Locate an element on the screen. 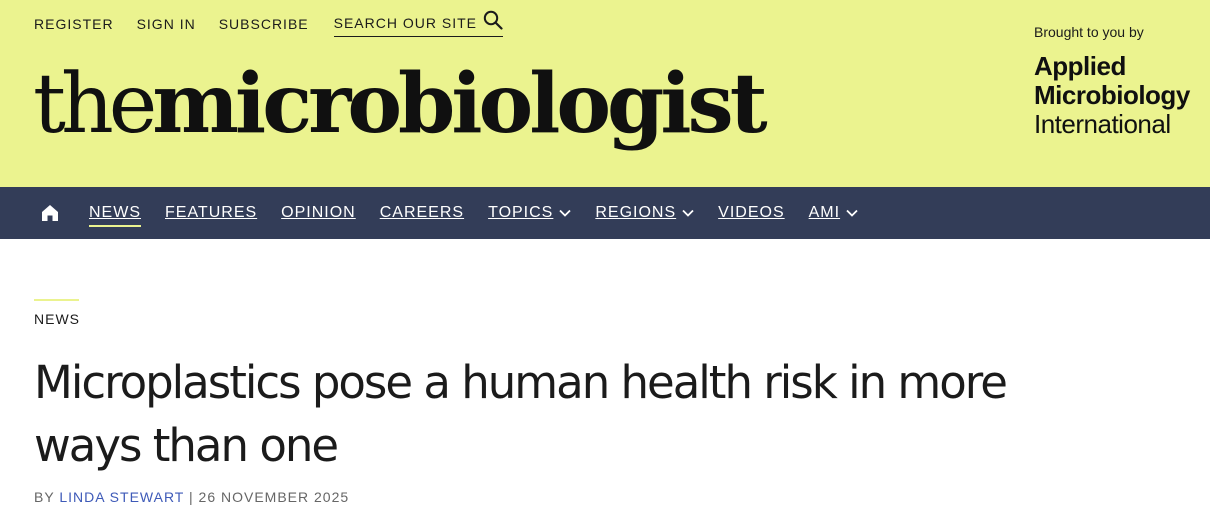 This screenshot has width=1210, height=525. nav-features: FEATURES is located at coordinates (211, 213).